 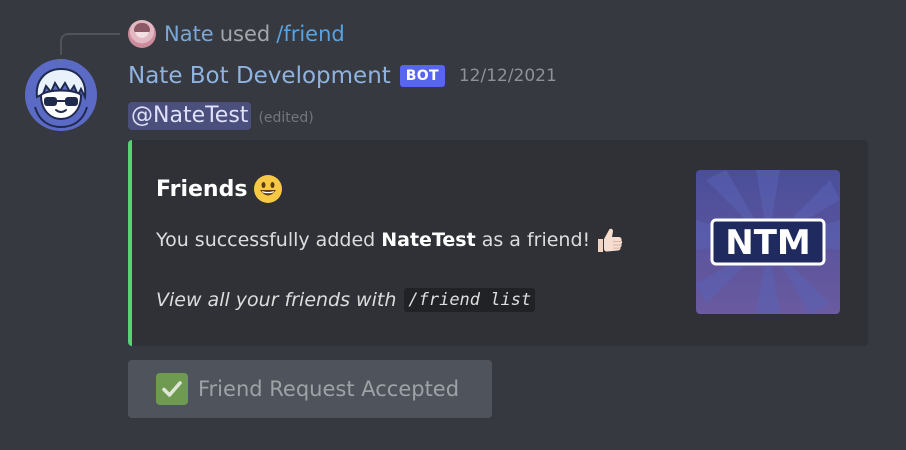 What do you see at coordinates (428, 240) in the screenshot?
I see `description-name: NateTest` at bounding box center [428, 240].